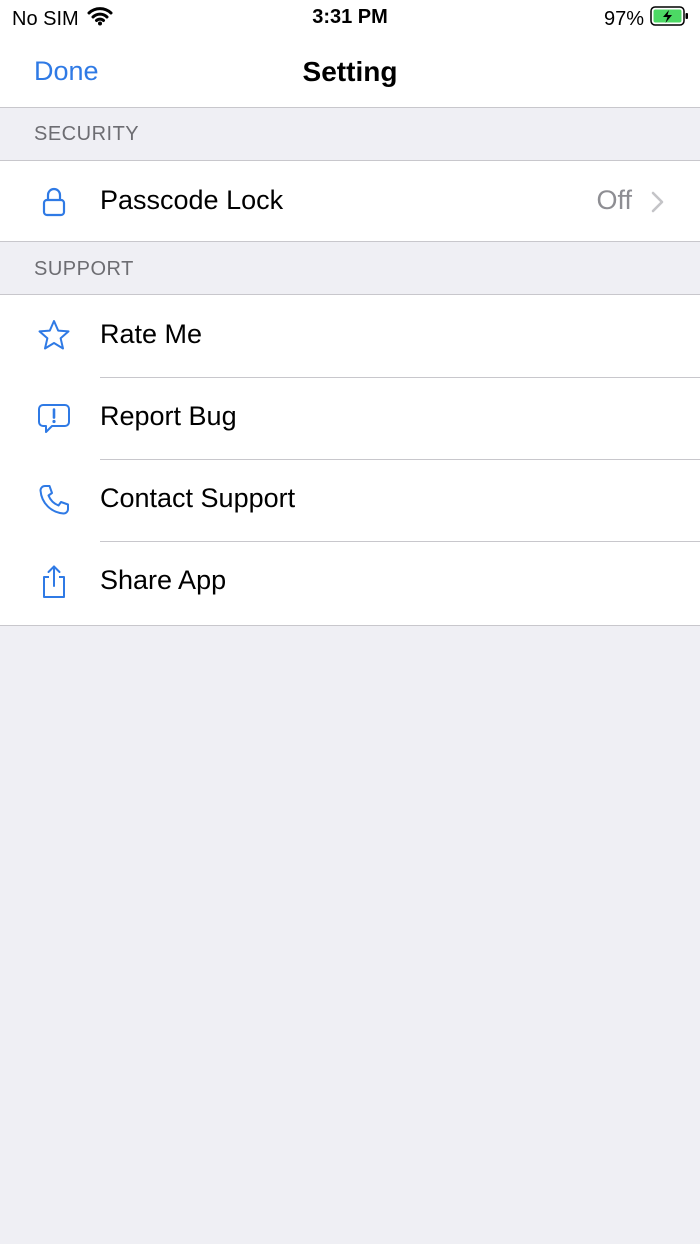 The image size is (700, 1244). Describe the element at coordinates (198, 498) in the screenshot. I see `contact-support-label: Contact Support` at that location.